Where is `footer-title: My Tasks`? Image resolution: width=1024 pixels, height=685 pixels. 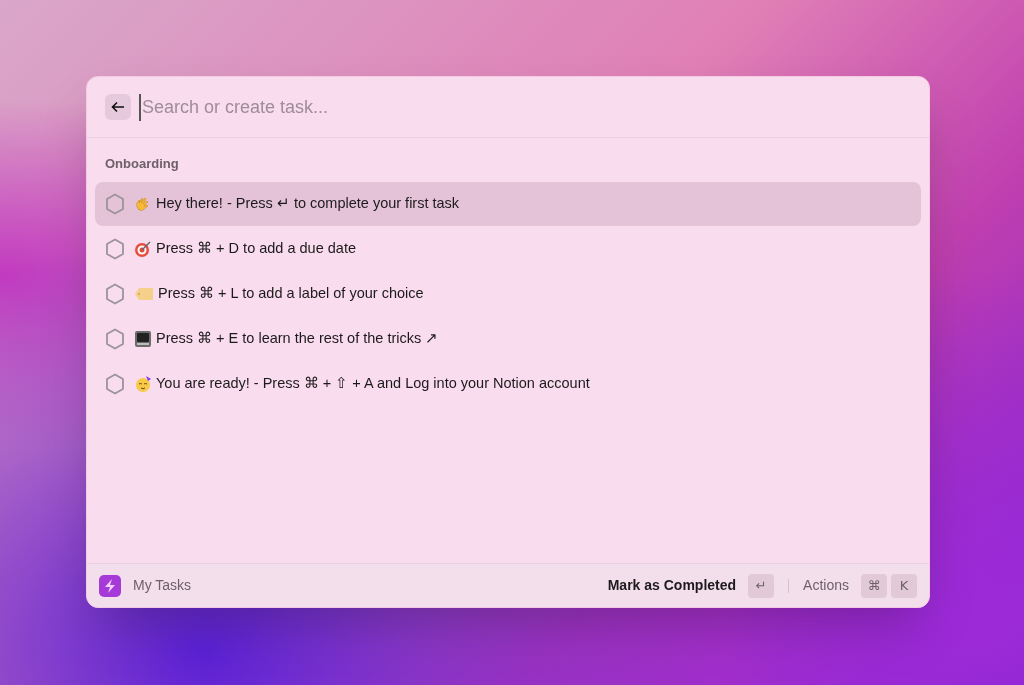 footer-title: My Tasks is located at coordinates (162, 585).